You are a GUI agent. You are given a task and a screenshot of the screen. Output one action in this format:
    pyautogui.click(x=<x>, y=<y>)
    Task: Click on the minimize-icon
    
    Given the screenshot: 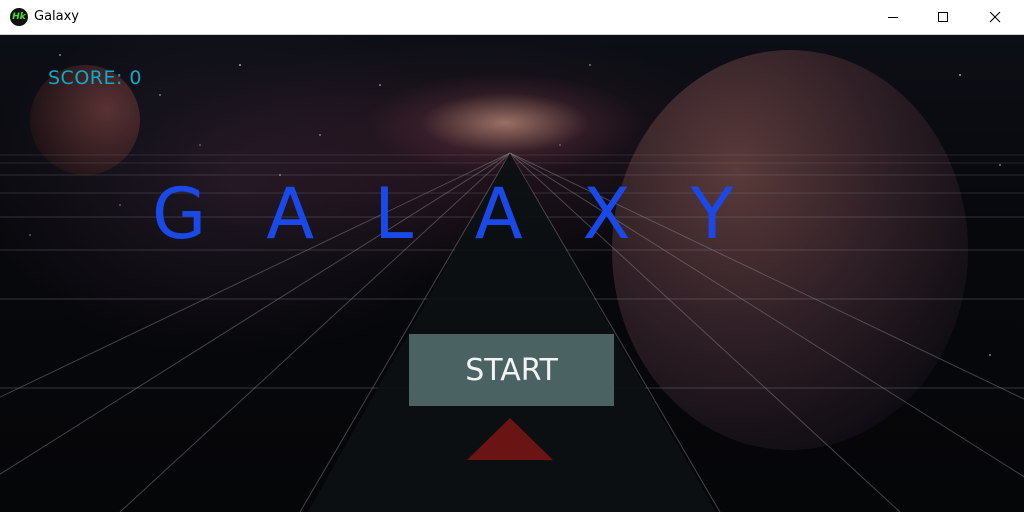 What is the action you would take?
    pyautogui.click(x=893, y=17)
    